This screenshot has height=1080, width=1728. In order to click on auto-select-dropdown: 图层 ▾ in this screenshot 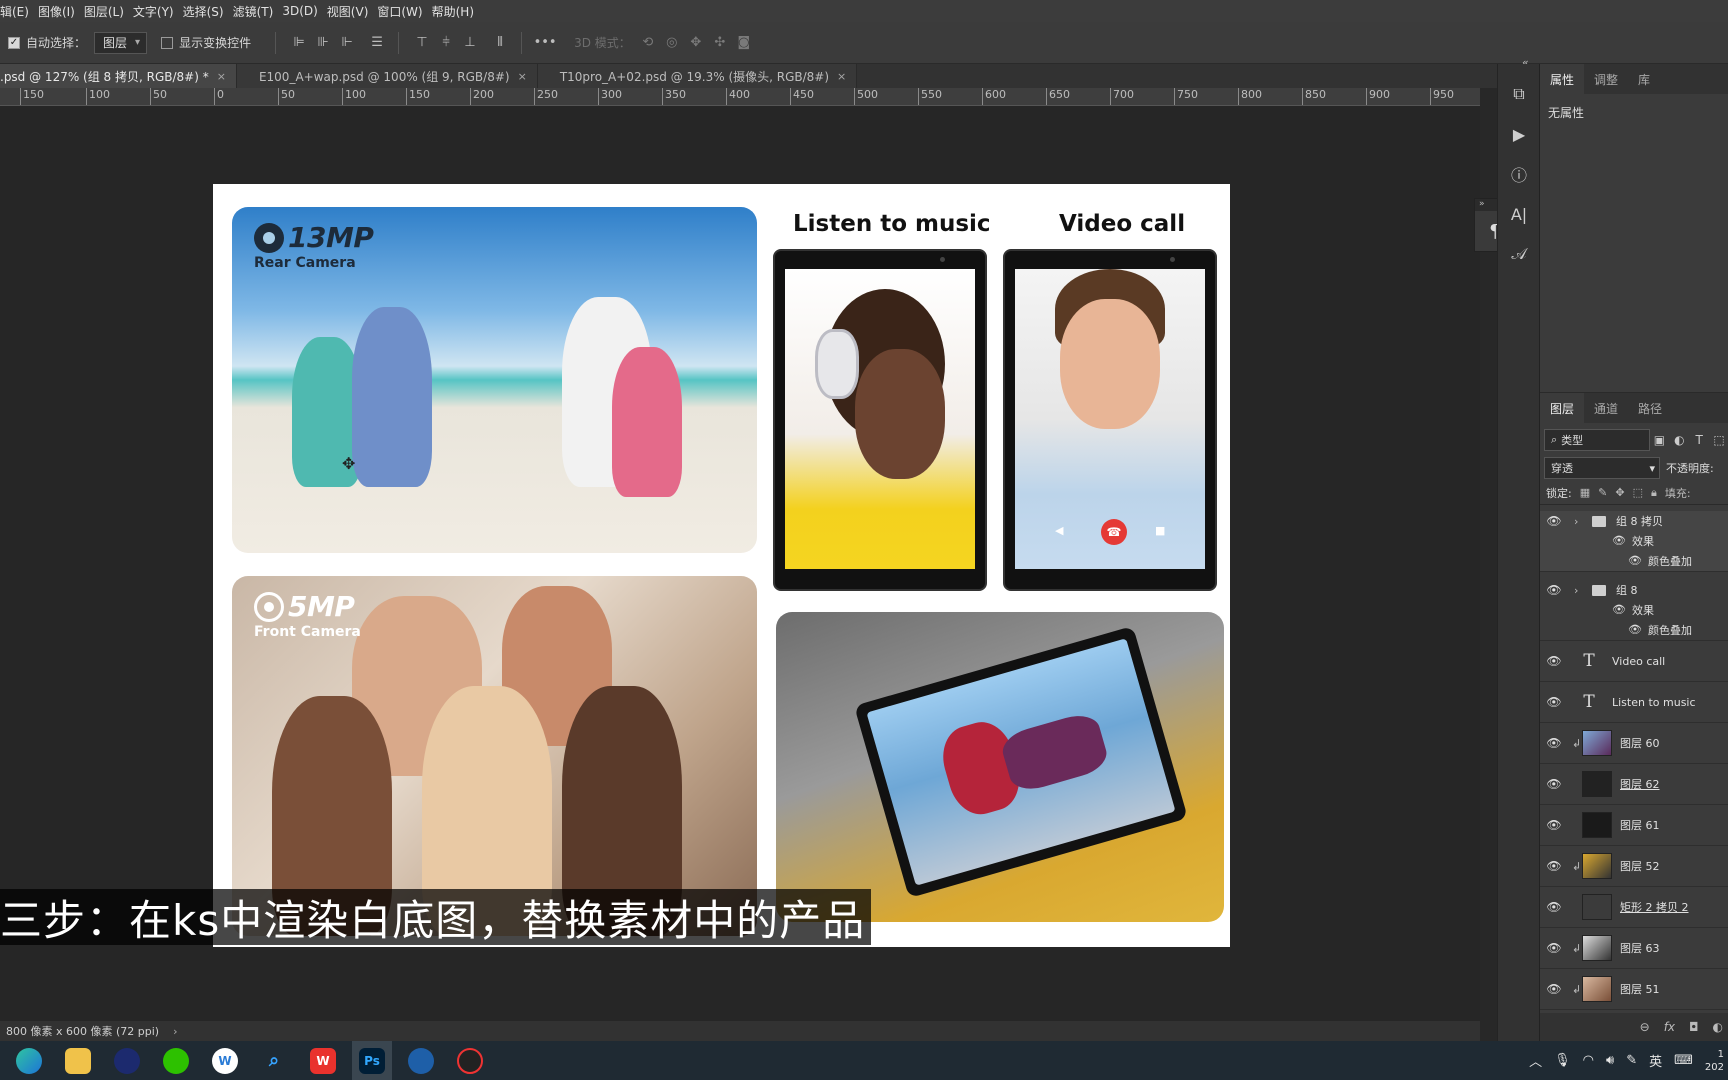, I will do `click(121, 42)`.